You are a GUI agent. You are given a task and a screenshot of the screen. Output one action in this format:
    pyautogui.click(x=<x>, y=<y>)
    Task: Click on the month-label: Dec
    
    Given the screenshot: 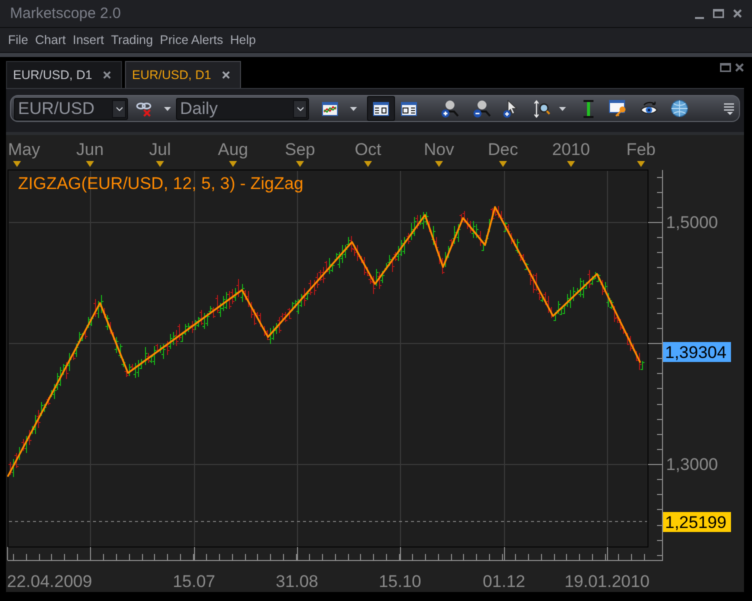 What is the action you would take?
    pyautogui.click(x=503, y=149)
    